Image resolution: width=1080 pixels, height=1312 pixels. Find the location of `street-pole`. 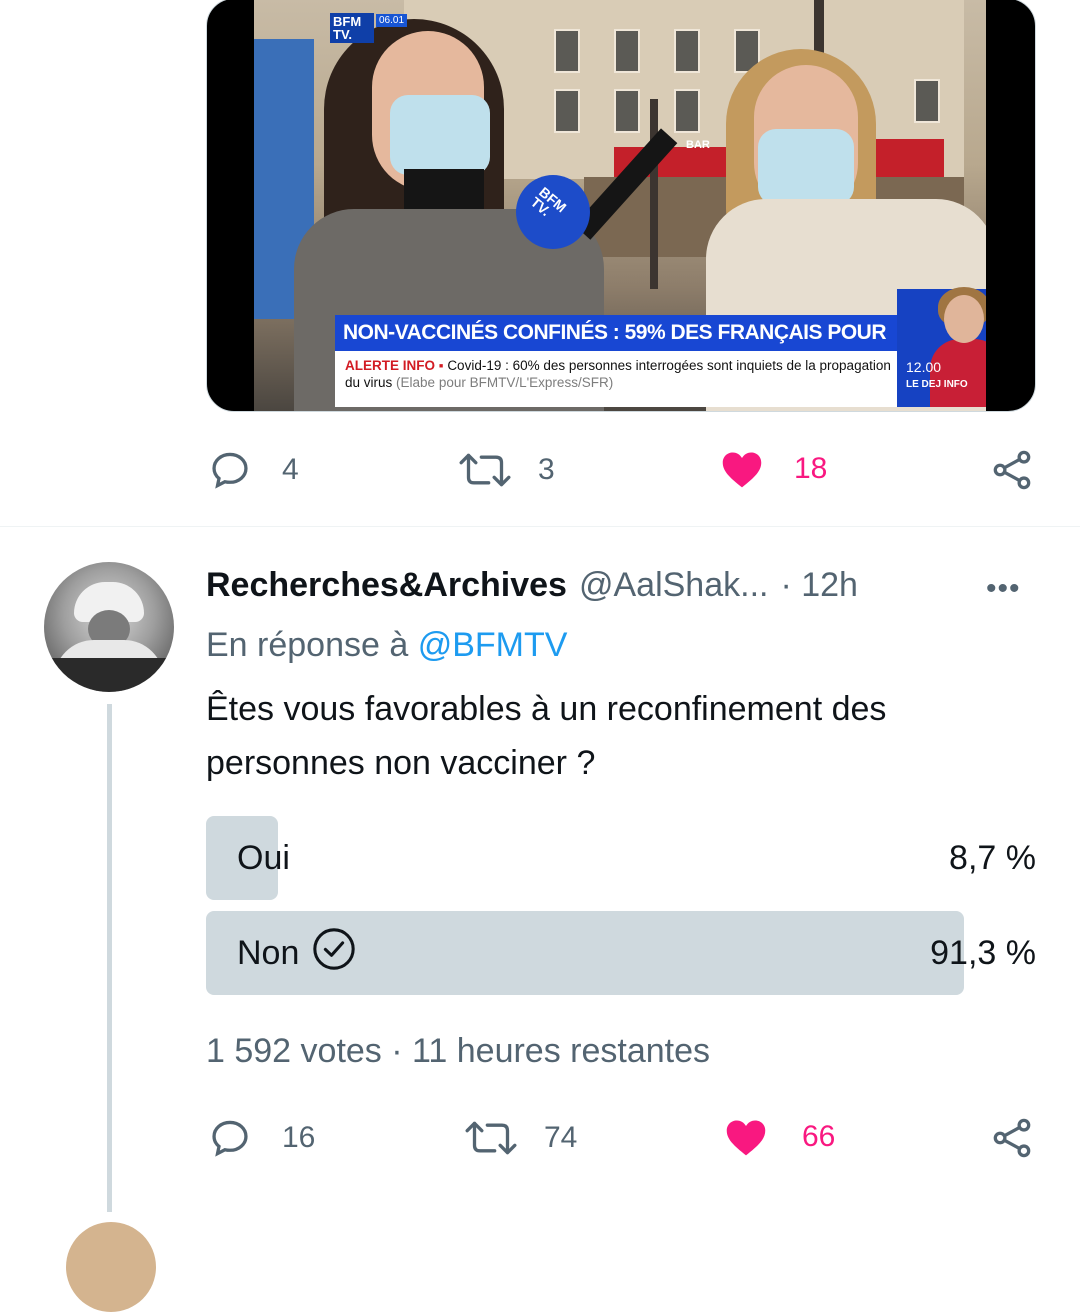

street-pole is located at coordinates (654, 194).